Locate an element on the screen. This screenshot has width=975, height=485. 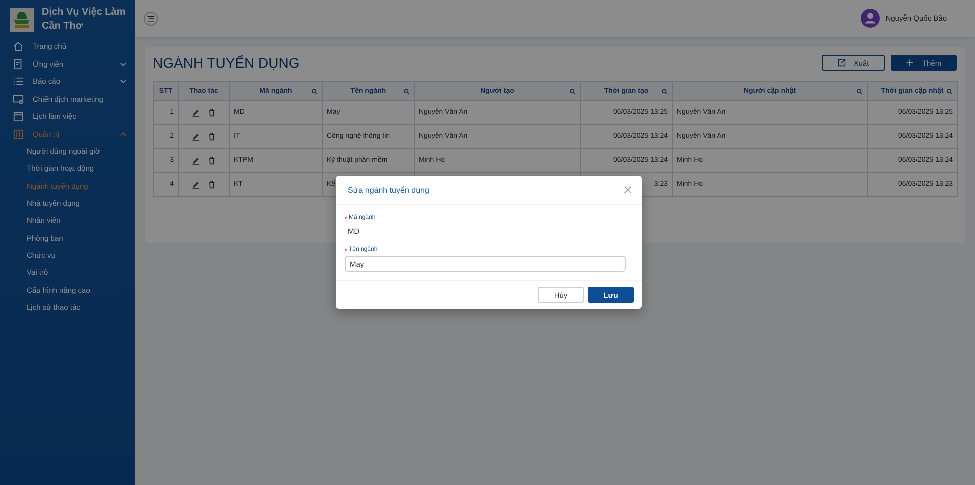
menu-icon is located at coordinates (151, 18).